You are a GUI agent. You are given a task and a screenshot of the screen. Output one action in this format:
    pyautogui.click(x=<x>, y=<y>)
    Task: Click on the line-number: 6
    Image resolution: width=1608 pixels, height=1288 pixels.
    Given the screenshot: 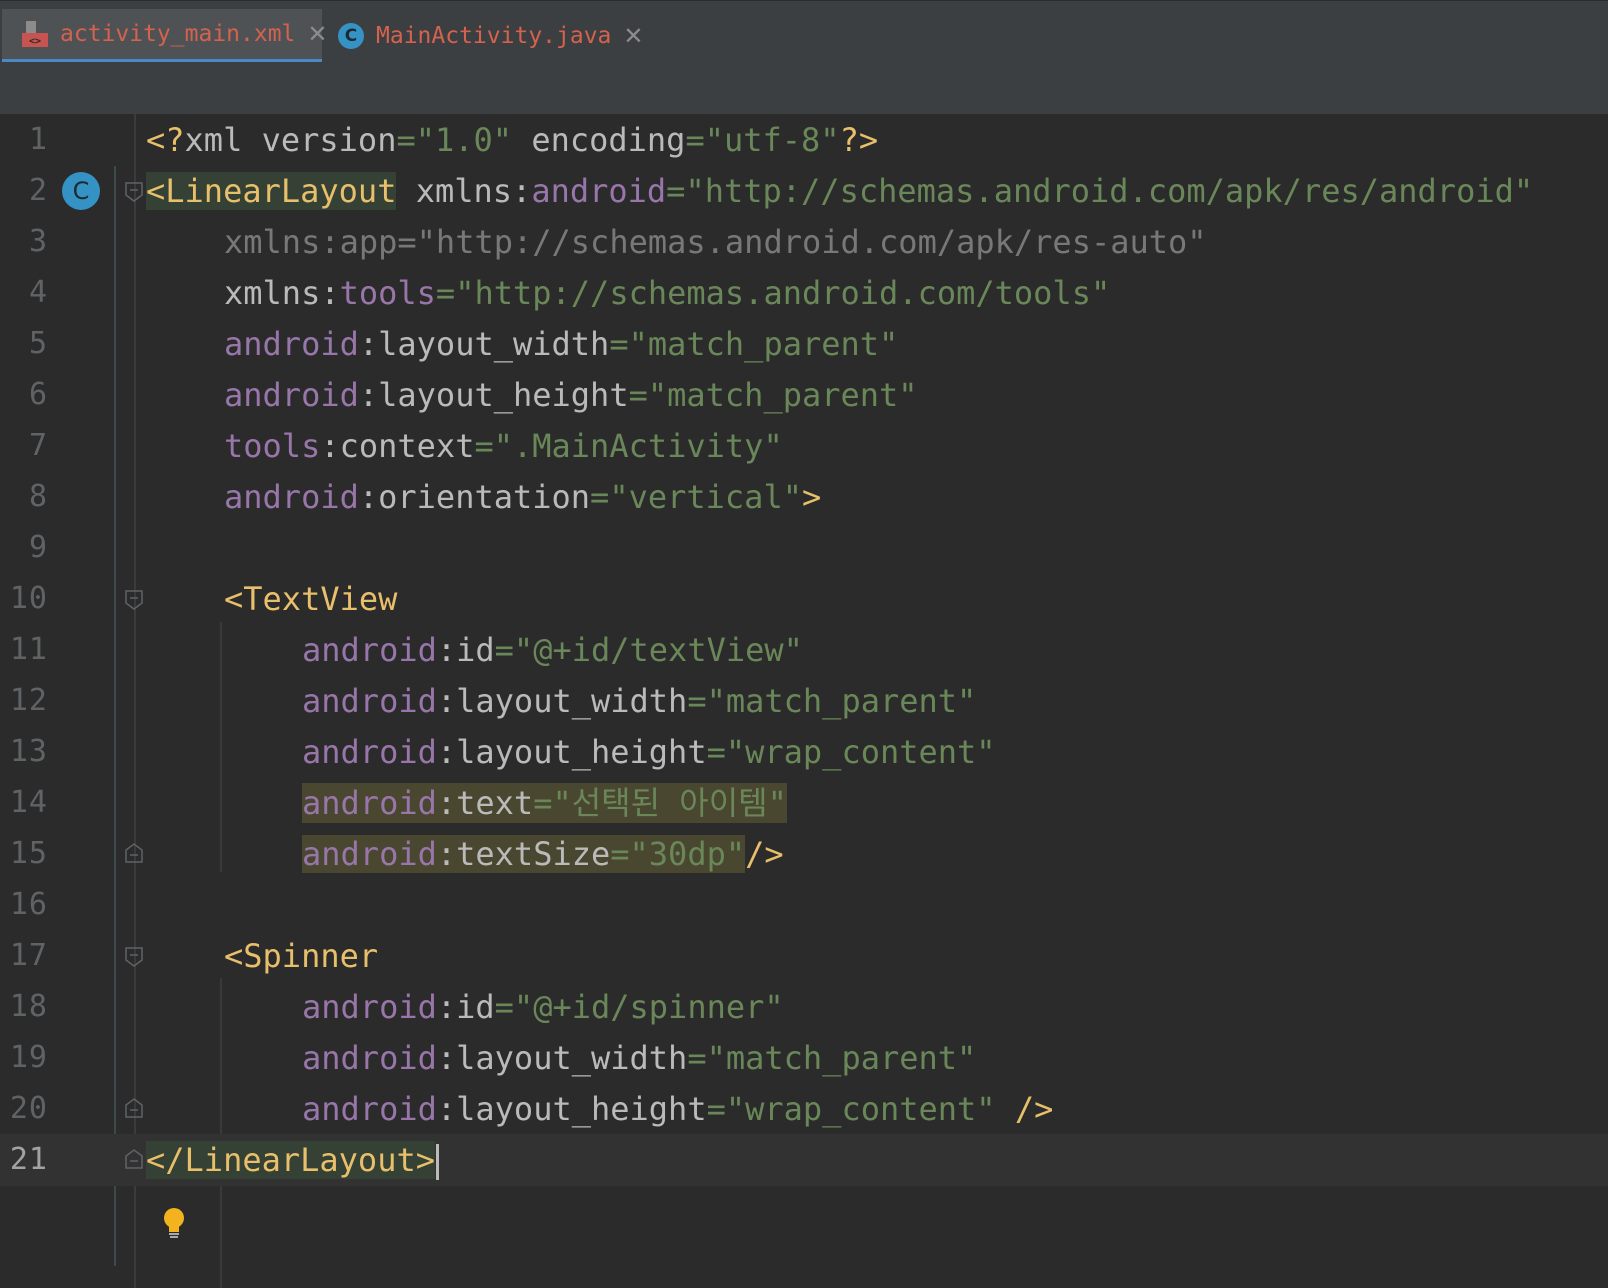 What is the action you would take?
    pyautogui.click(x=38, y=394)
    